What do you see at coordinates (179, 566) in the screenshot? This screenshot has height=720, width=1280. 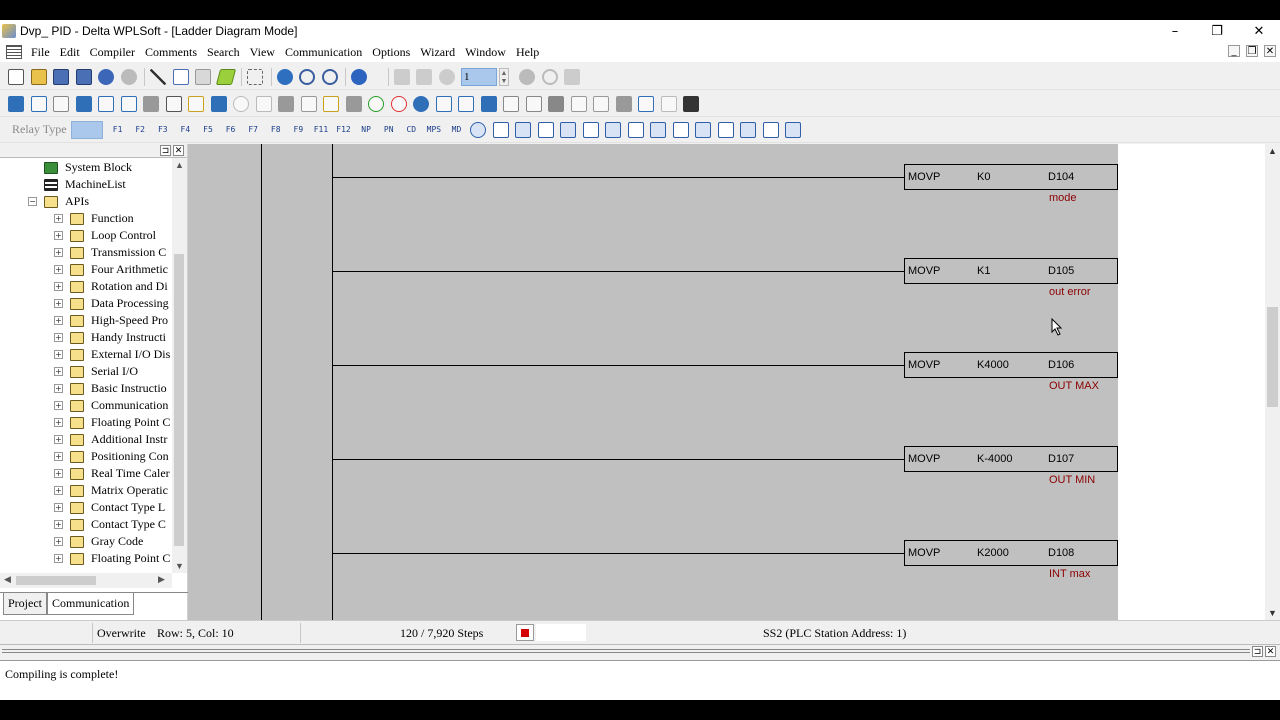 I see `scroll-down-icon: ▼` at bounding box center [179, 566].